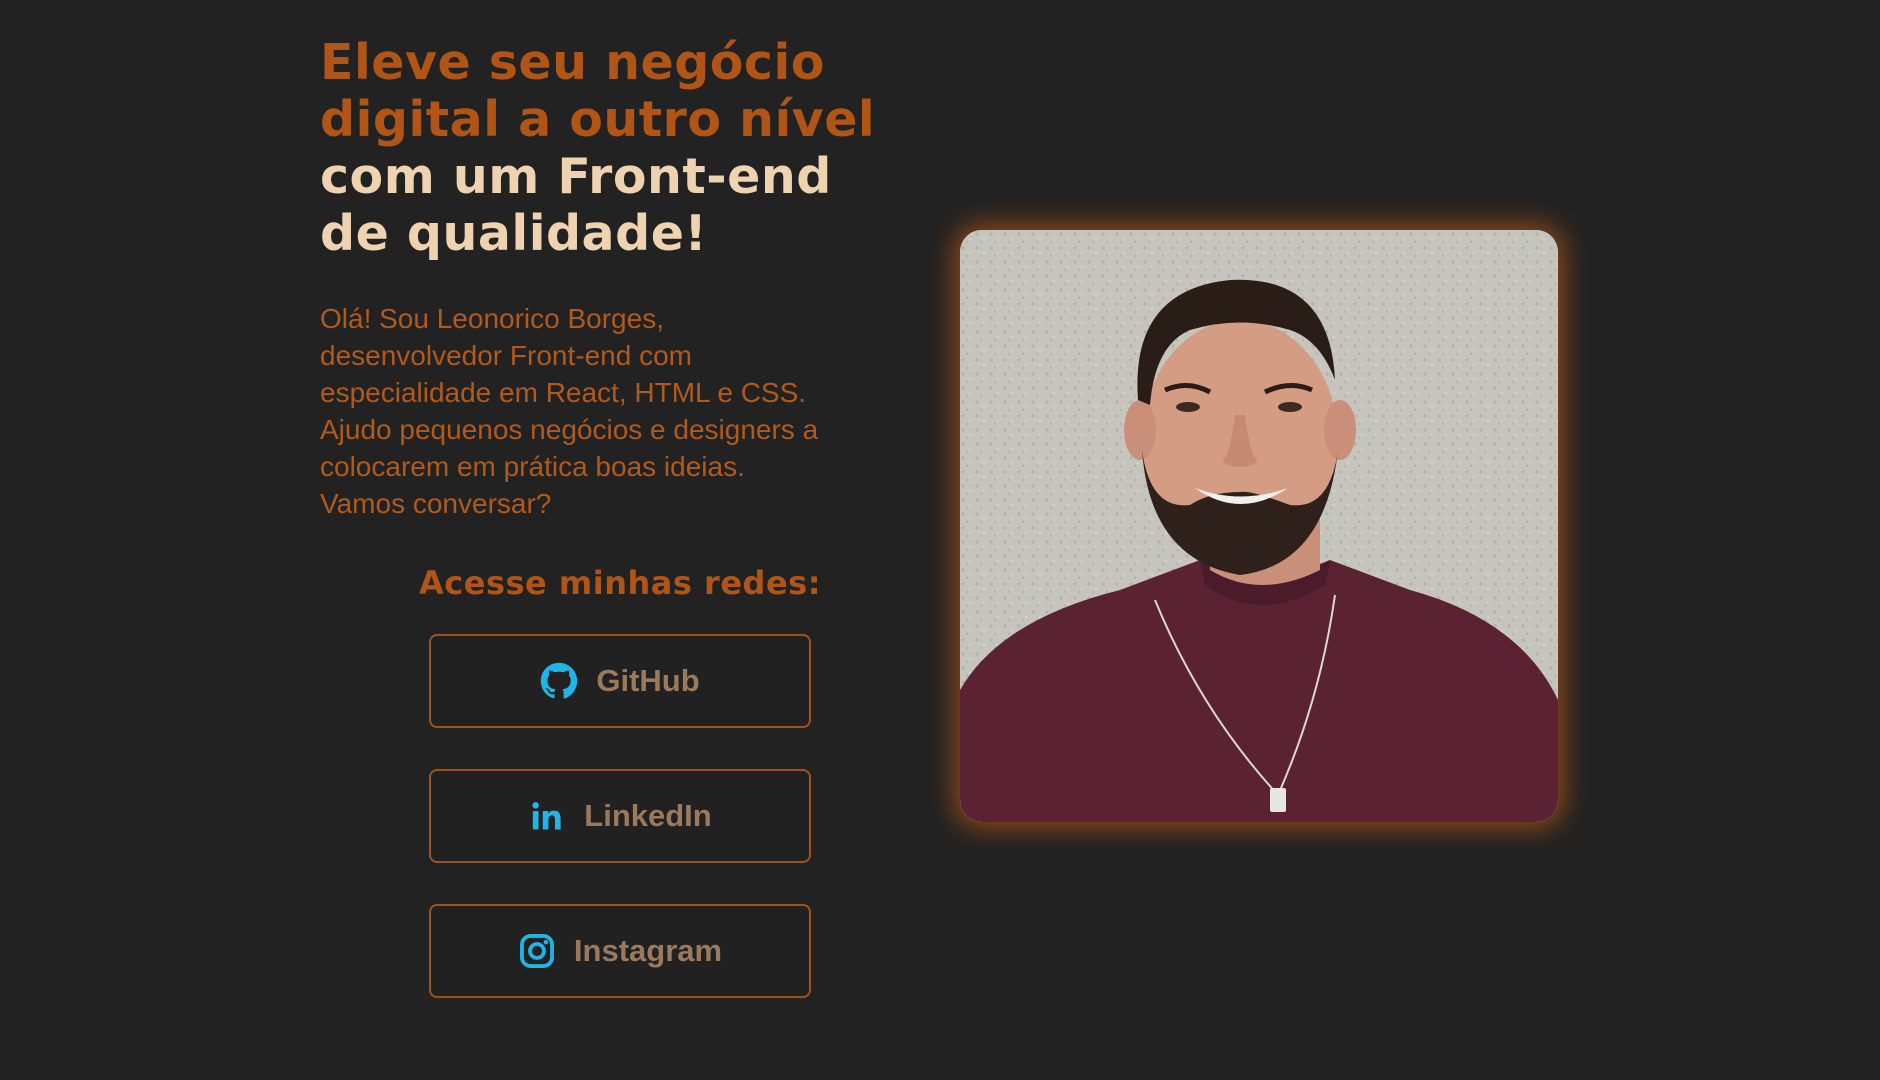 Image resolution: width=1880 pixels, height=1080 pixels. I want to click on headline-light-line-2: de qualidade!, so click(514, 233).